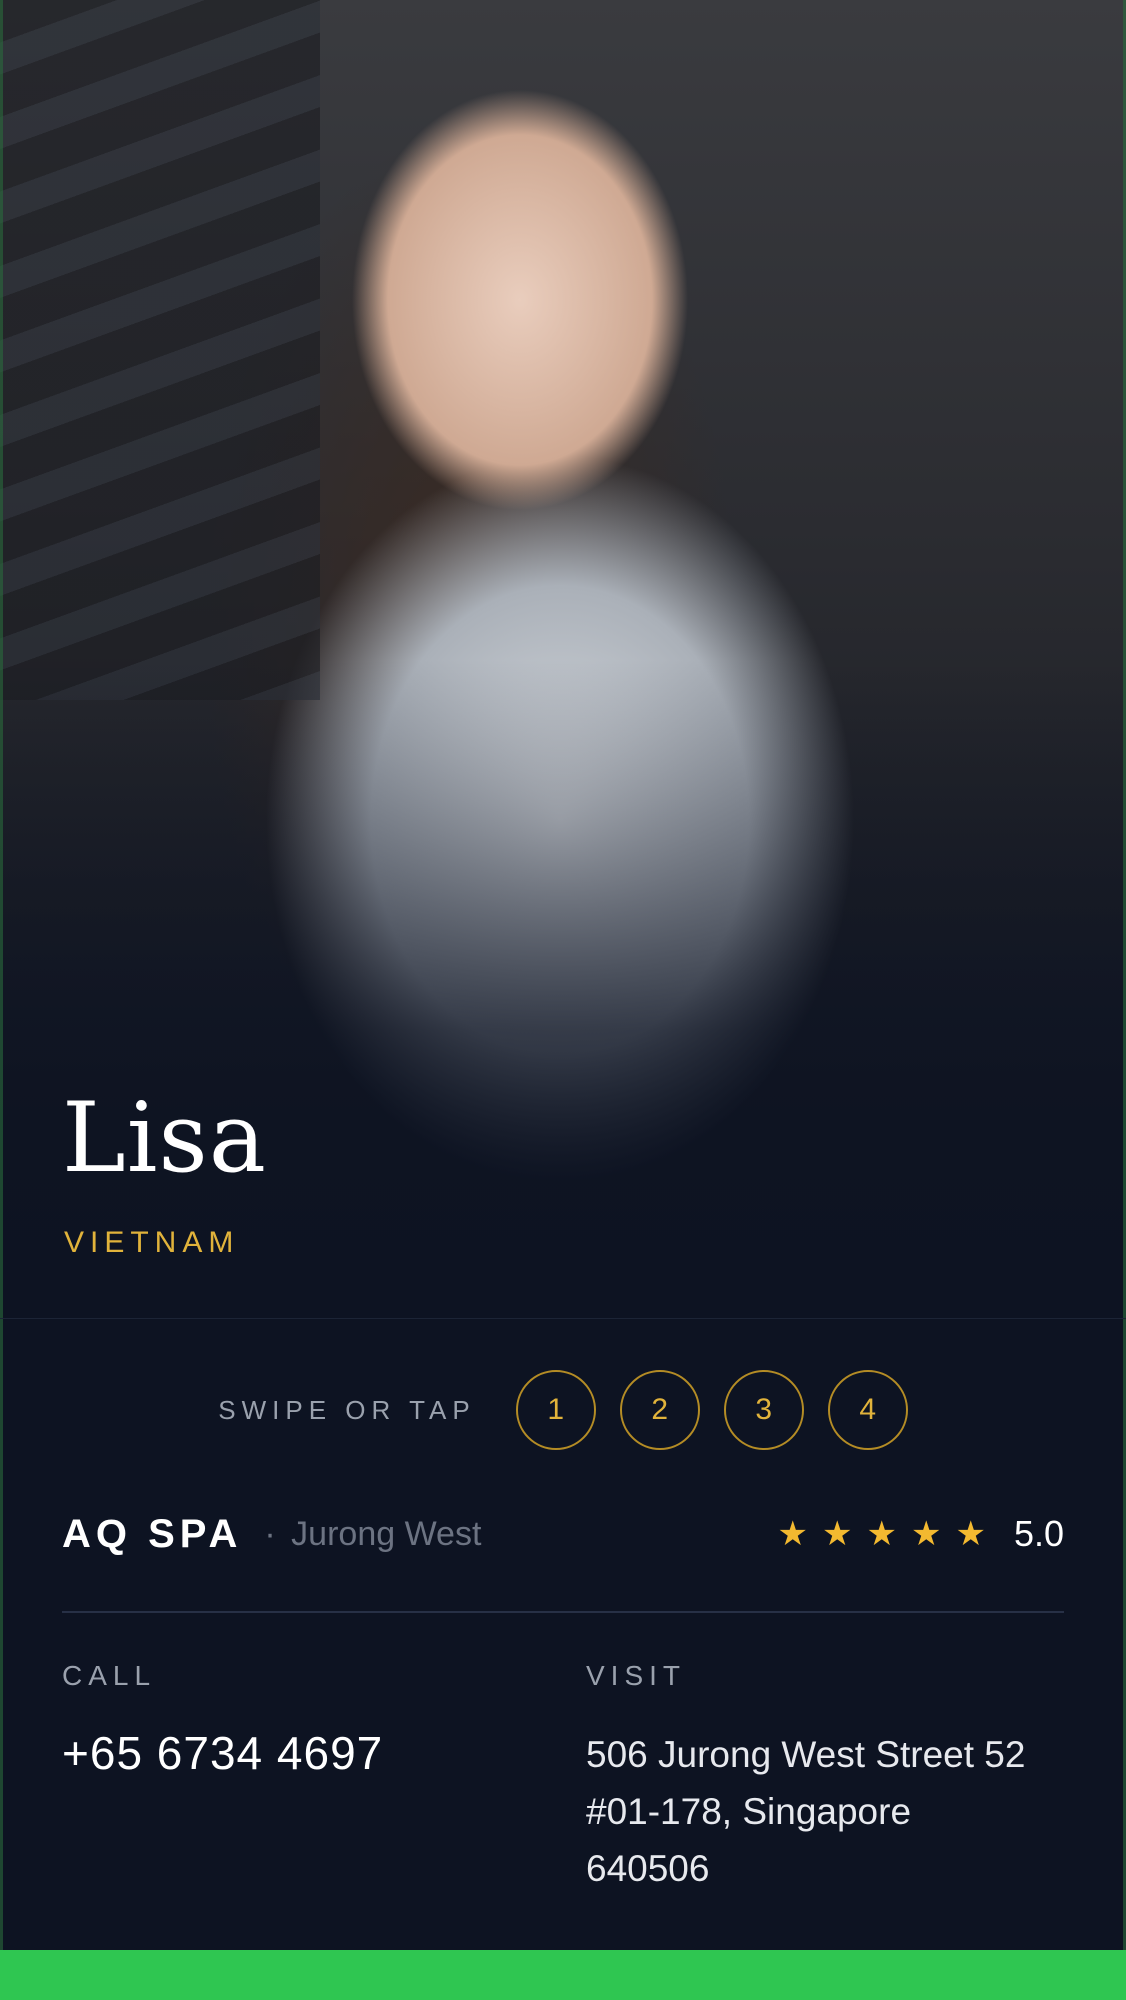  What do you see at coordinates (749, 1811) in the screenshot?
I see `address-line-2: #01-178, Singapore` at bounding box center [749, 1811].